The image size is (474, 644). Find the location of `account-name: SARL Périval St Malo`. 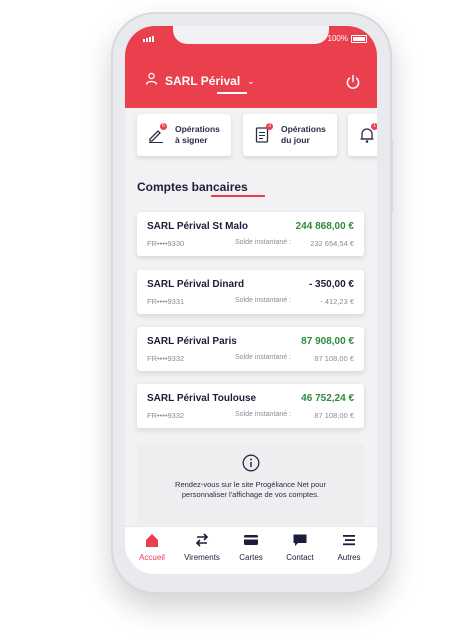

account-name: SARL Périval St Malo is located at coordinates (197, 226).